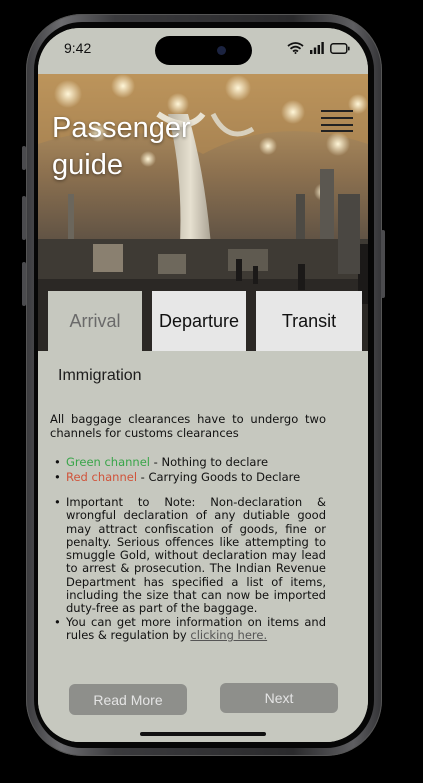 The width and height of the screenshot is (423, 783). I want to click on action-button, so click(24, 158).